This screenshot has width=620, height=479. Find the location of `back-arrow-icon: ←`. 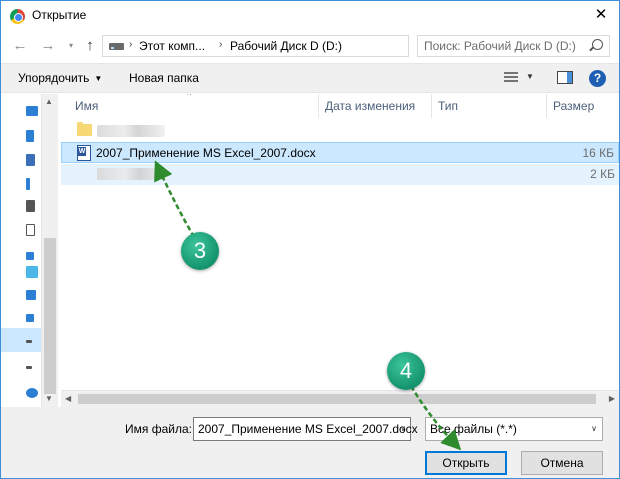

back-arrow-icon: ← is located at coordinates (20, 46).